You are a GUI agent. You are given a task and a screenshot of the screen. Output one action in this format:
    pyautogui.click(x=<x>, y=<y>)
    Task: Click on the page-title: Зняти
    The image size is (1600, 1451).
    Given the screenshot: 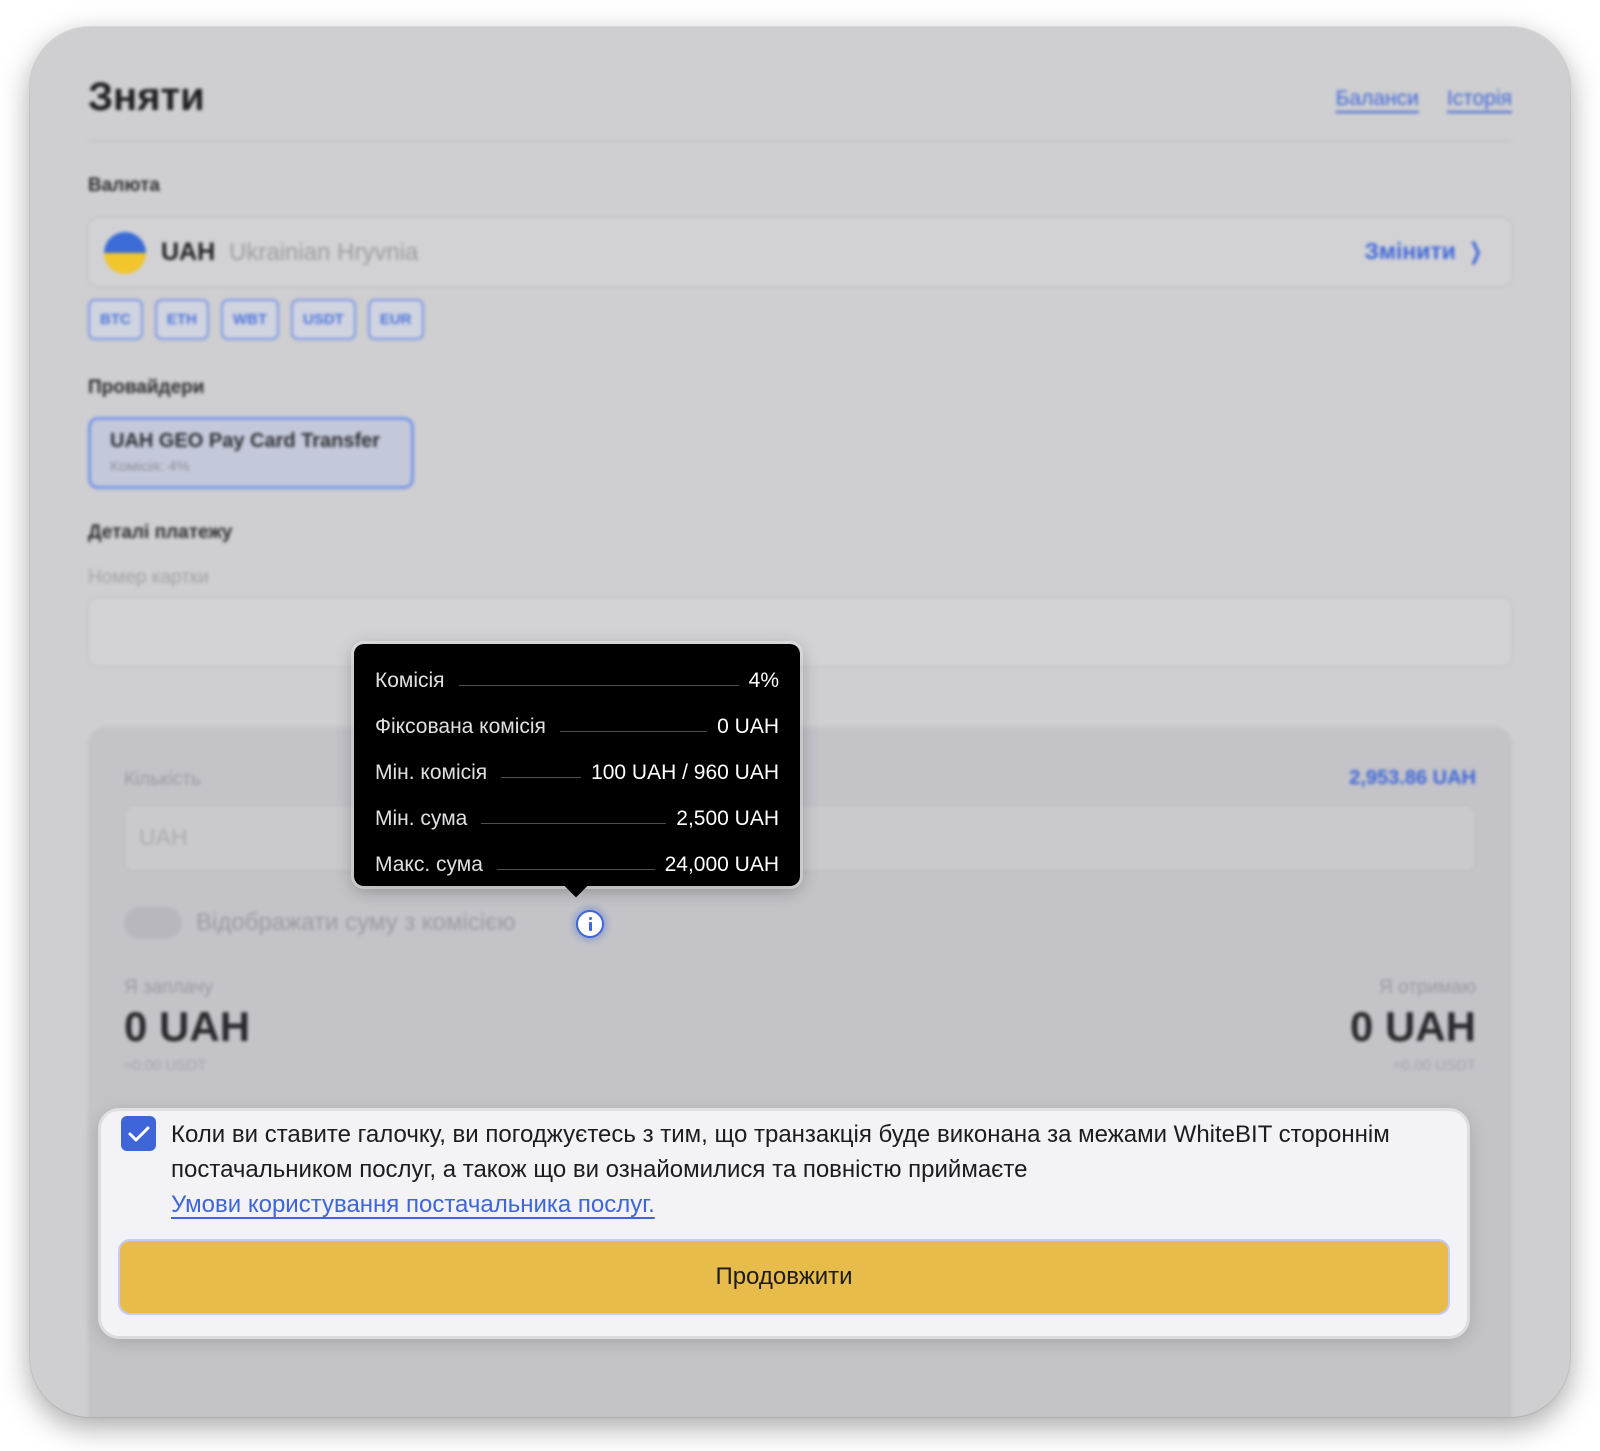 What is the action you would take?
    pyautogui.click(x=146, y=97)
    